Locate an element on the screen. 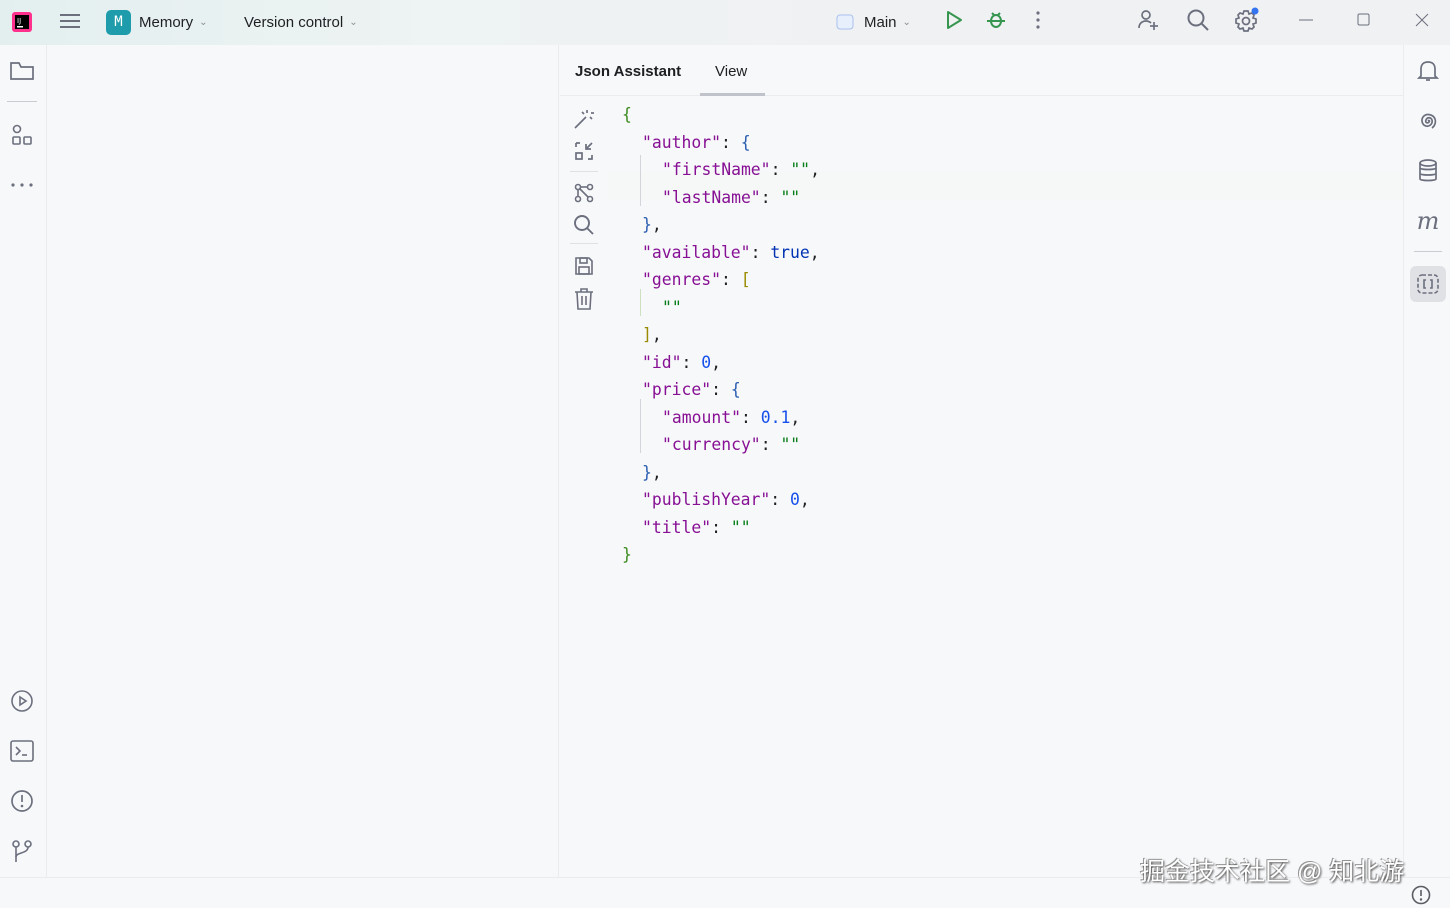 The width and height of the screenshot is (1450, 908). run-button is located at coordinates (954, 20).